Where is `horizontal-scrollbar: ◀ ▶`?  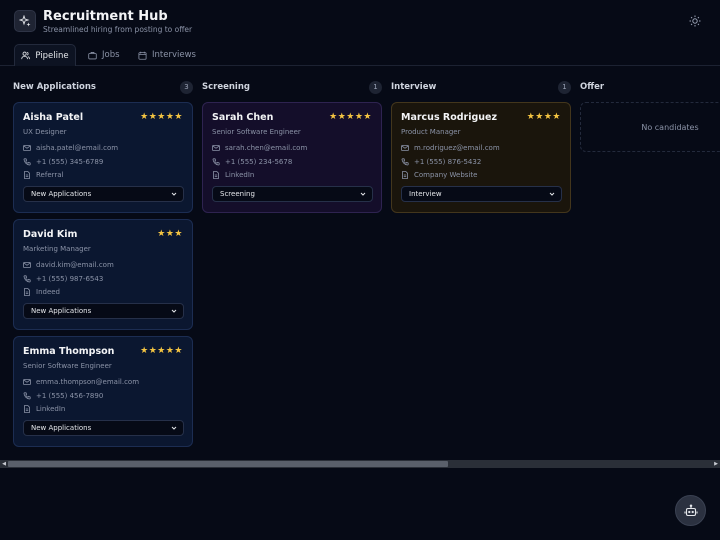 horizontal-scrollbar: ◀ ▶ is located at coordinates (360, 464).